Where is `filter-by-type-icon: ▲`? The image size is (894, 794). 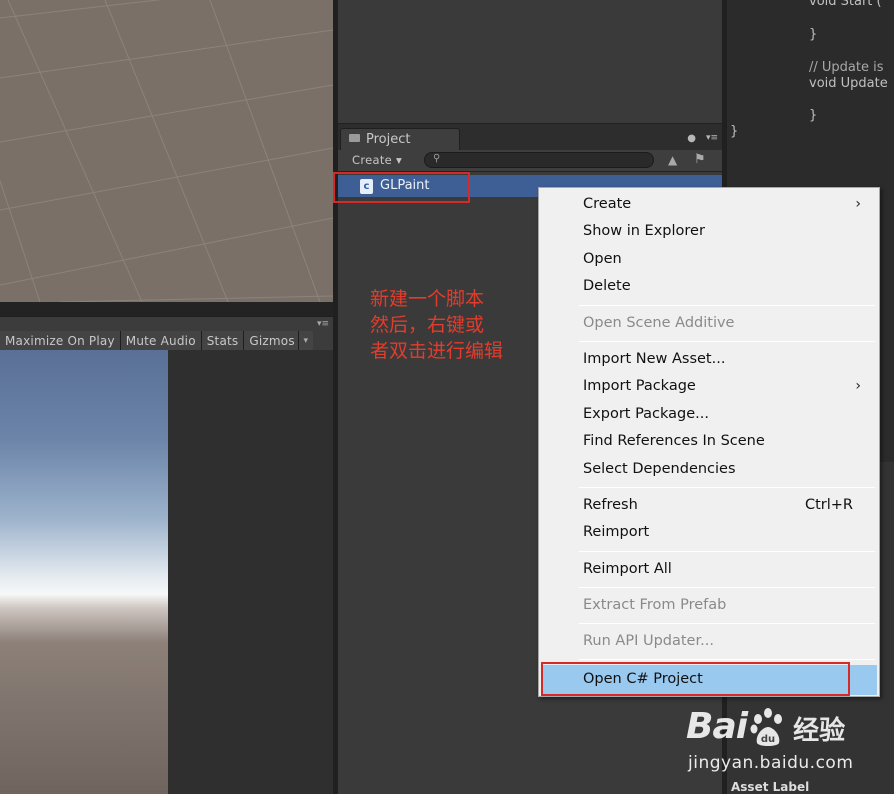
filter-by-type-icon: ▲ is located at coordinates (672, 160).